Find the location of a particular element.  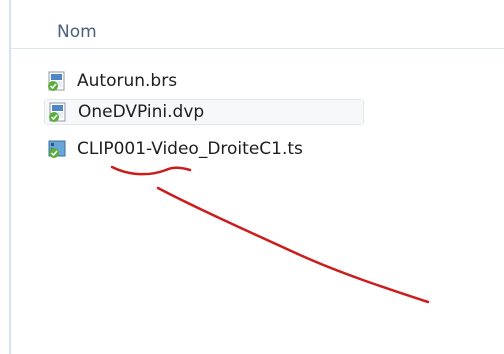

column-header-row: Nom is located at coordinates (257, 28).